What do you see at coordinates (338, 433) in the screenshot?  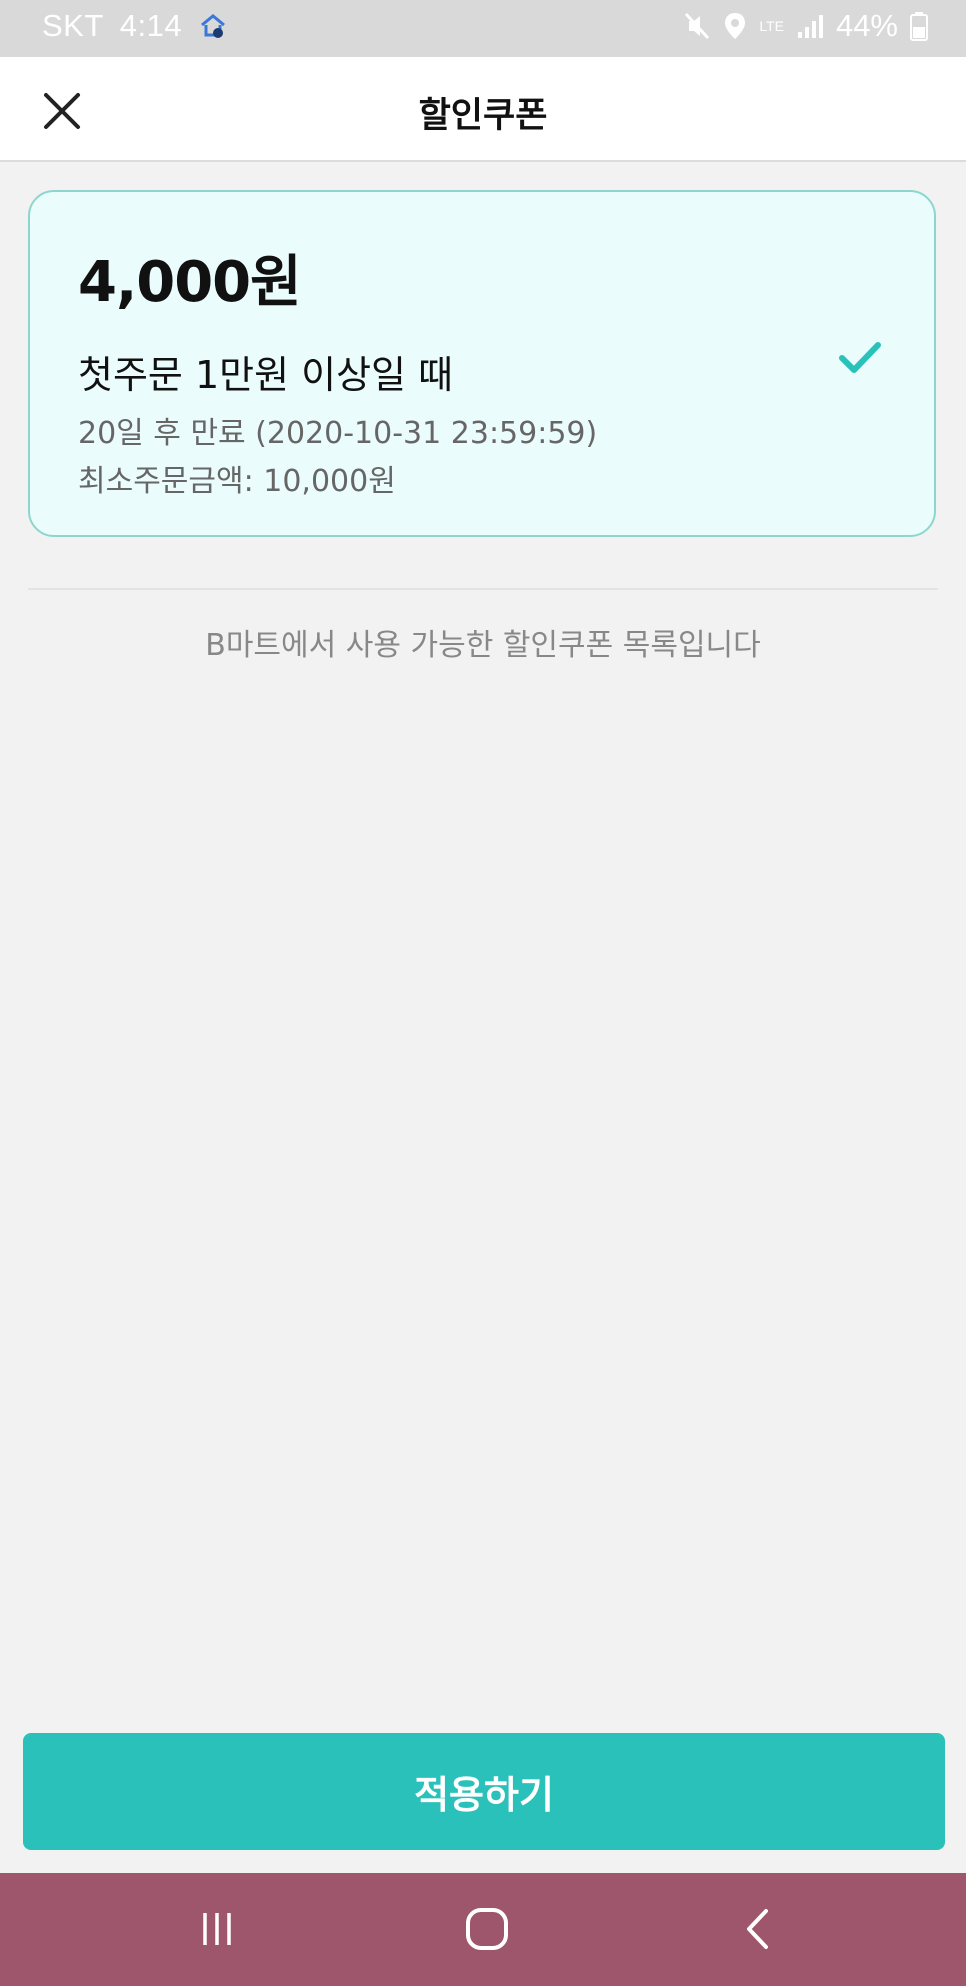 I see `coupon-expiry: 20일 후 만료 (2020-10-31 23:59:59)` at bounding box center [338, 433].